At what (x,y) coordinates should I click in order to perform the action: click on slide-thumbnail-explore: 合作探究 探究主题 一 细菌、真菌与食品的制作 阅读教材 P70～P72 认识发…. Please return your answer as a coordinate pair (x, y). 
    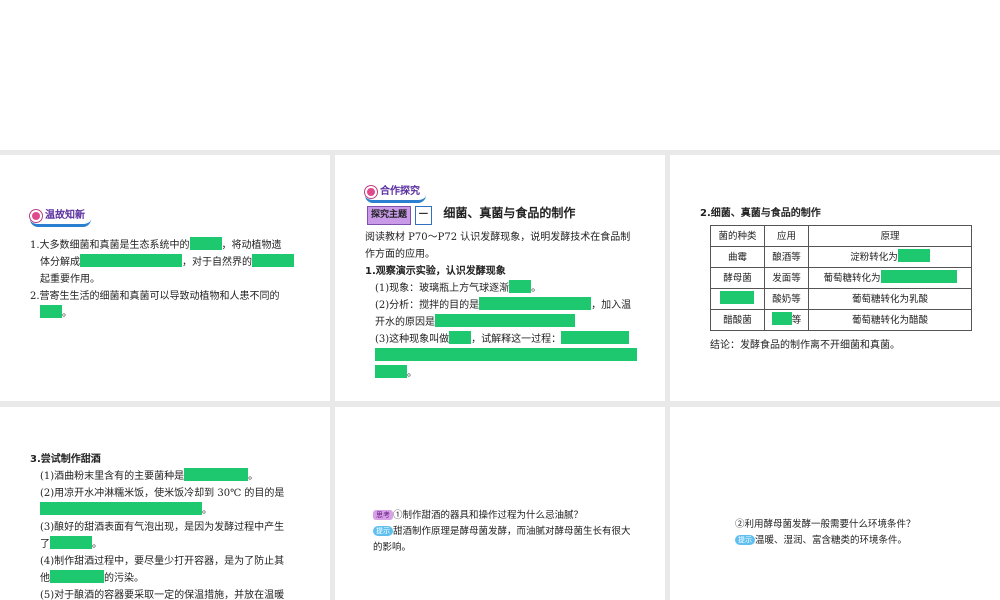
    Looking at the image, I should click on (500, 278).